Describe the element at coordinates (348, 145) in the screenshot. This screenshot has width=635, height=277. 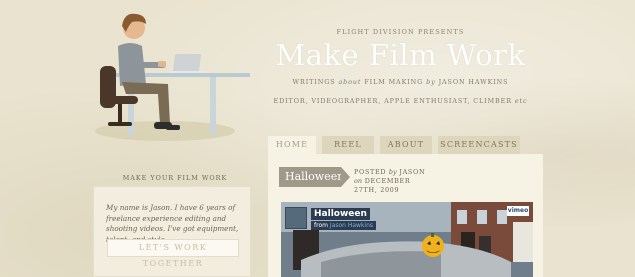
I see `tab-reel: REEL` at that location.